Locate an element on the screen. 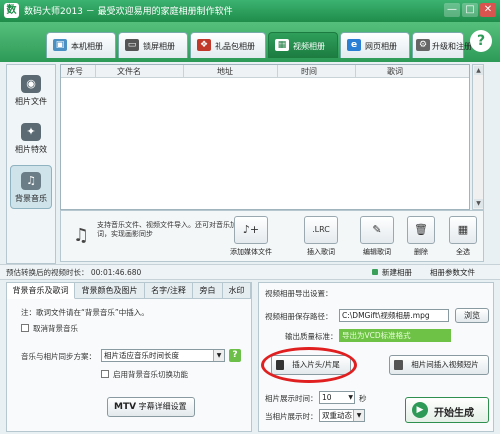 The height and width of the screenshot is (434, 500). mtv-button-label: 字幕详细设置 is located at coordinates (162, 406).